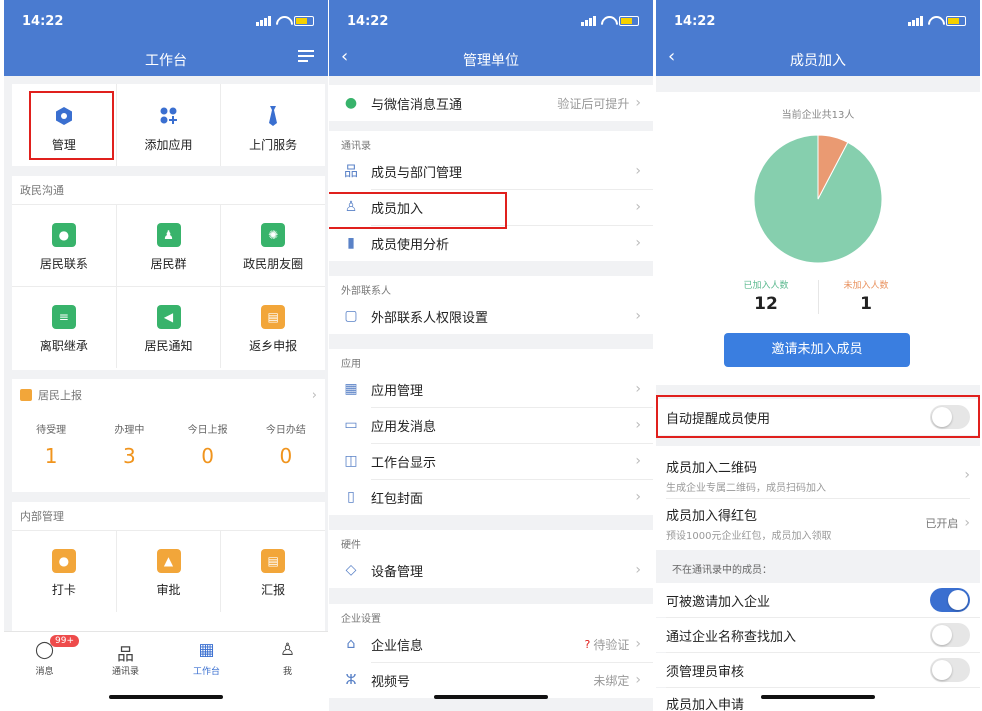 This screenshot has width=982, height=711. I want to click on tab-label: 通讯录, so click(125, 672).